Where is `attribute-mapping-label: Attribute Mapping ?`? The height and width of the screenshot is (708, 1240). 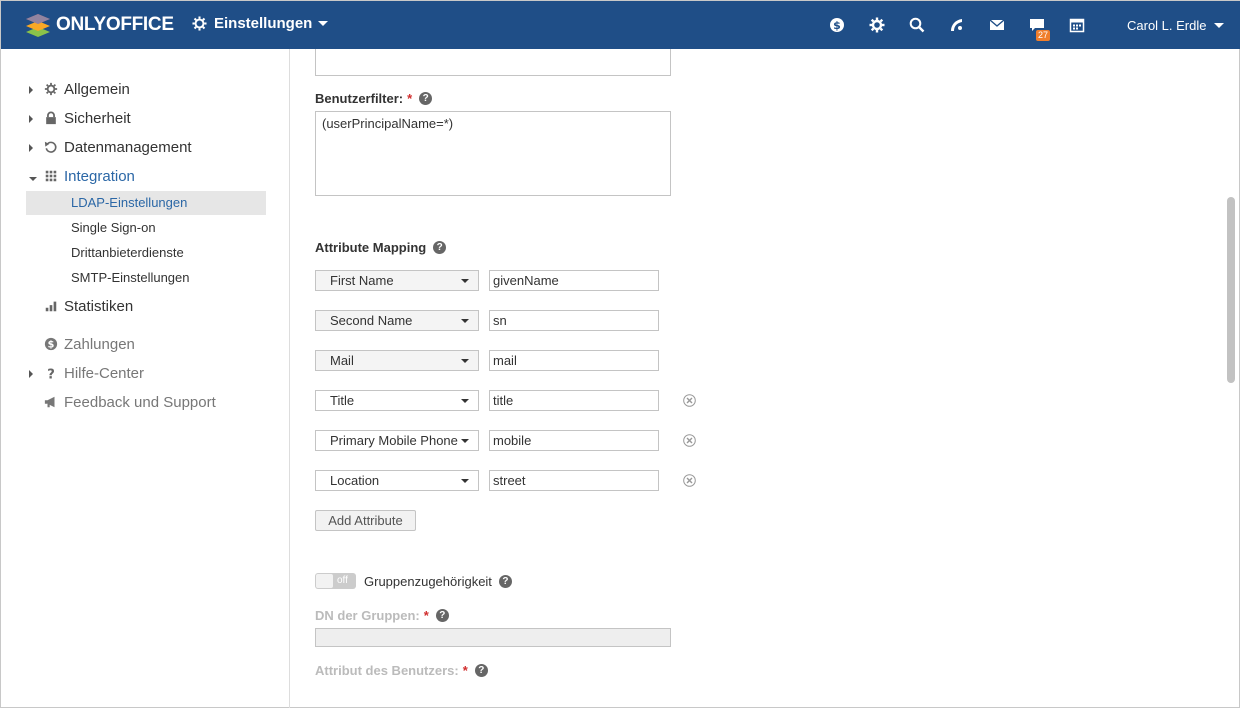
attribute-mapping-label: Attribute Mapping ? is located at coordinates (381, 247).